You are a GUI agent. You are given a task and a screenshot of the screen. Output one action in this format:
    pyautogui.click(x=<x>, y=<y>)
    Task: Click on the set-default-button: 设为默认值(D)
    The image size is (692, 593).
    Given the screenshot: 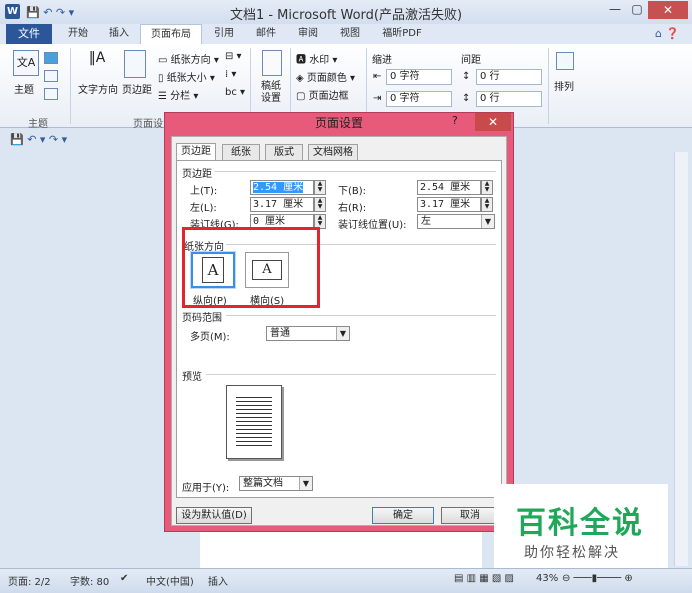 What is the action you would take?
    pyautogui.click(x=214, y=515)
    